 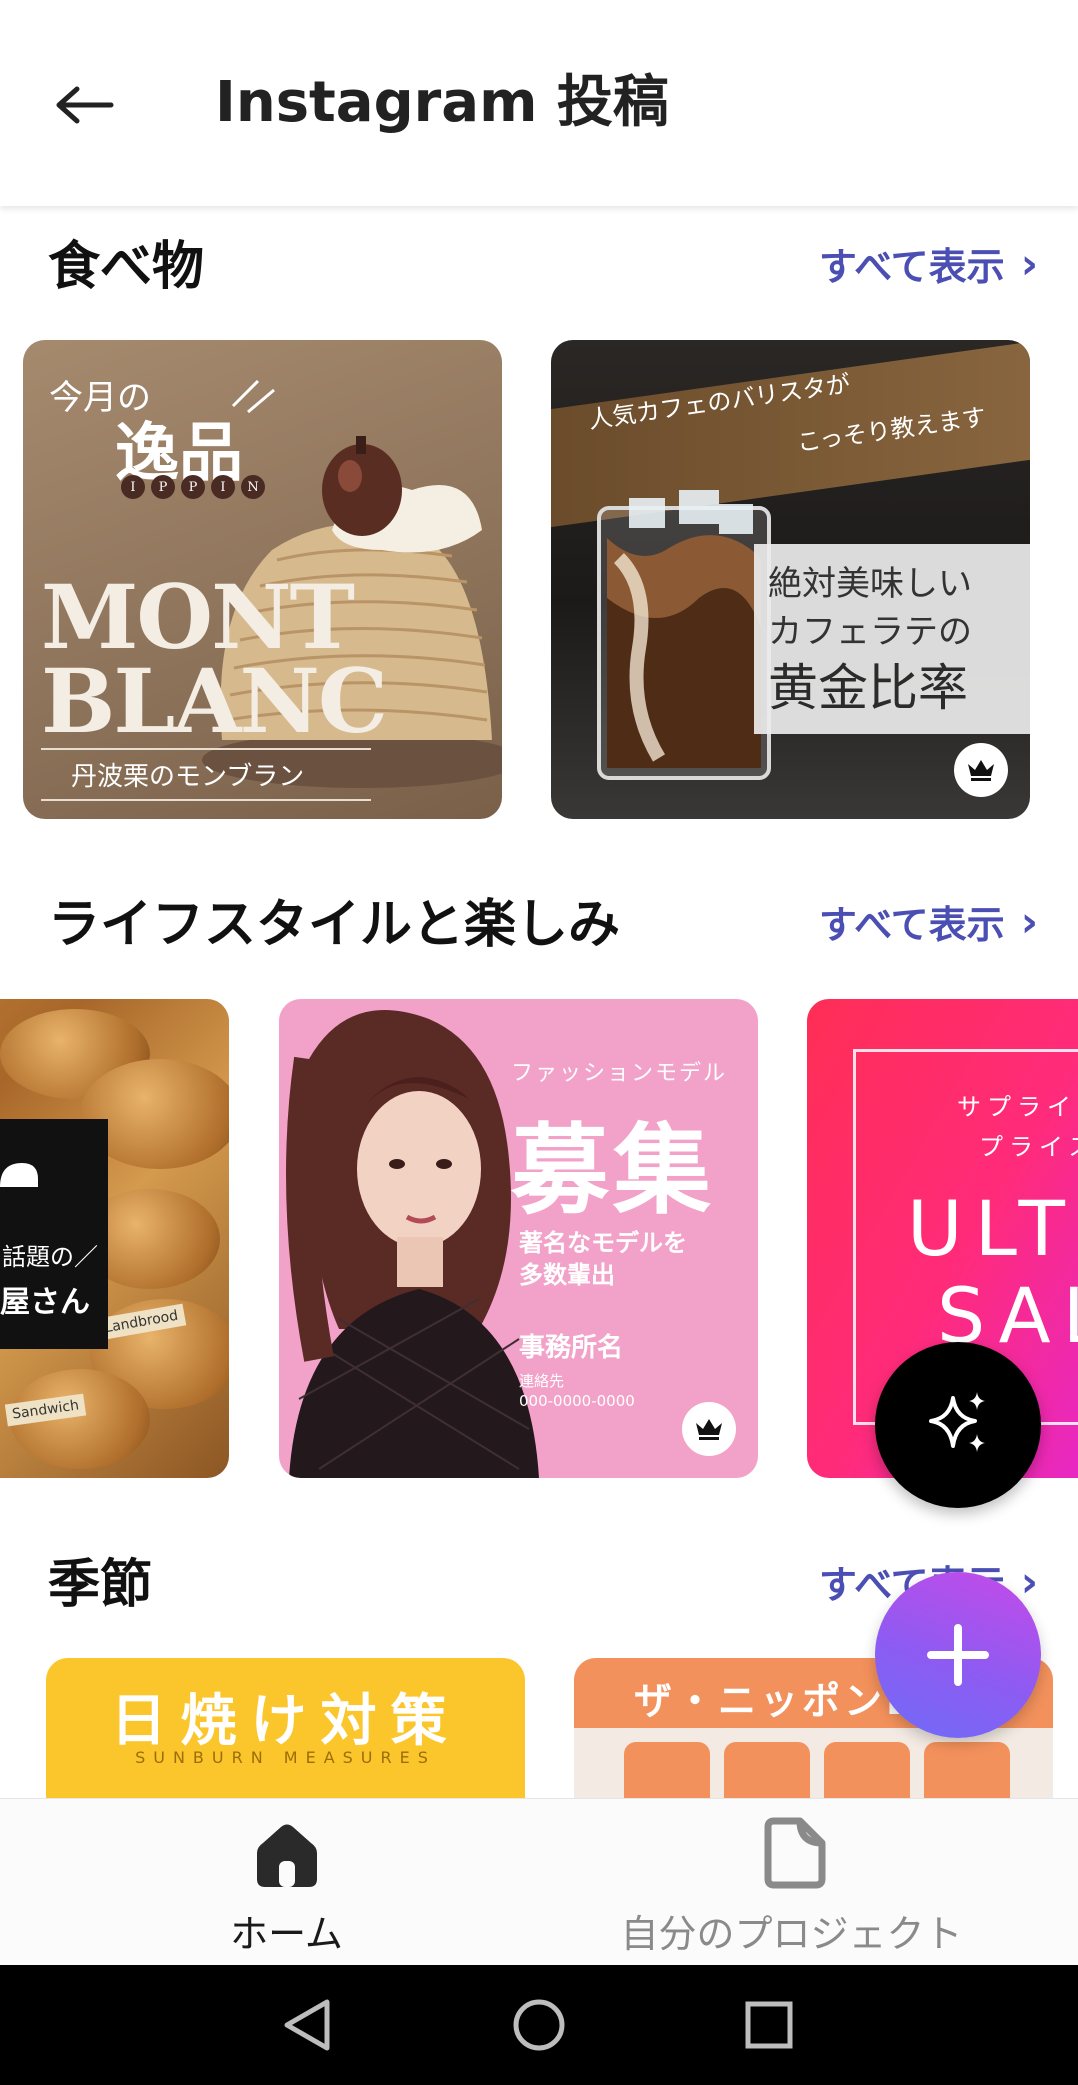 I want to click on plus-icon, so click(x=958, y=1655).